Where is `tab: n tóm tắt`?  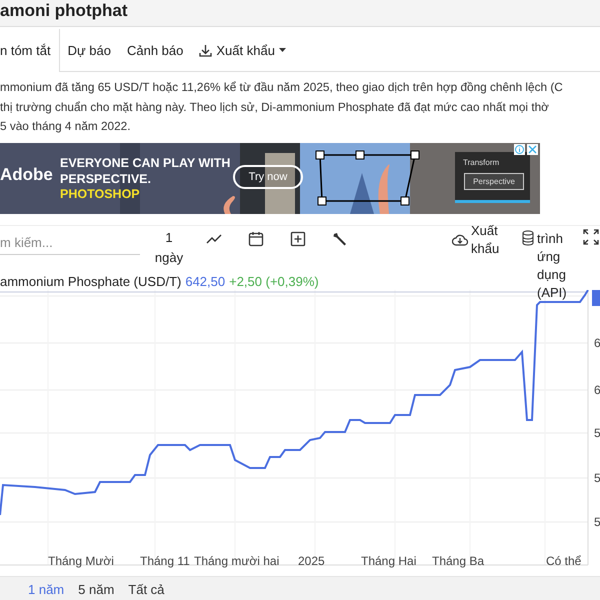
tab: n tóm tắt is located at coordinates (30, 50).